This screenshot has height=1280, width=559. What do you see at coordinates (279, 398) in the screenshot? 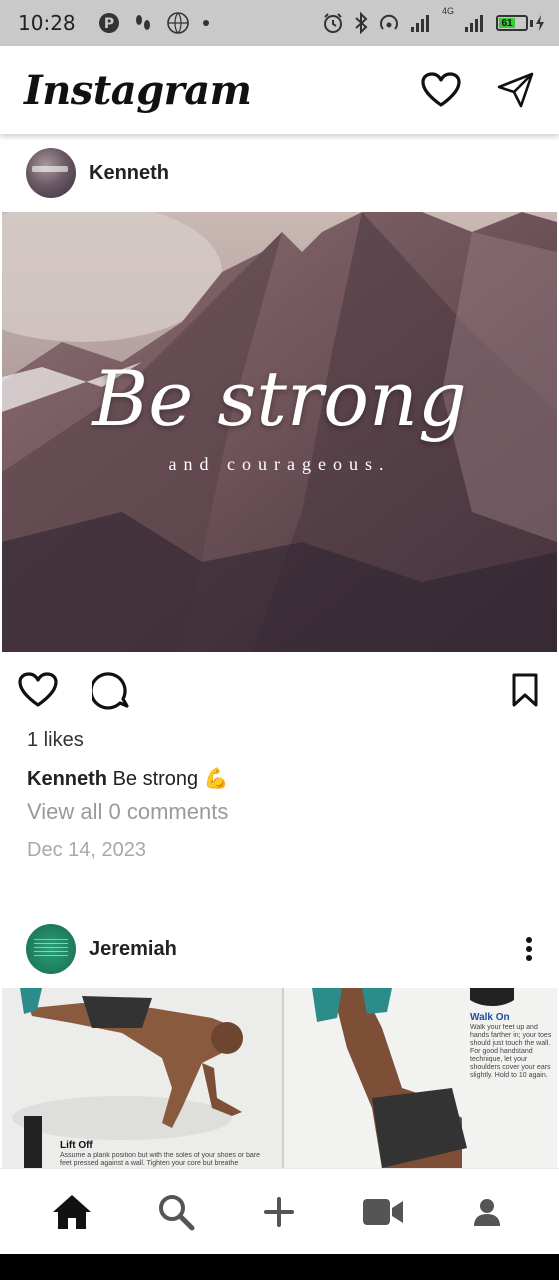
I see `image-title-text: Be strong` at bounding box center [279, 398].